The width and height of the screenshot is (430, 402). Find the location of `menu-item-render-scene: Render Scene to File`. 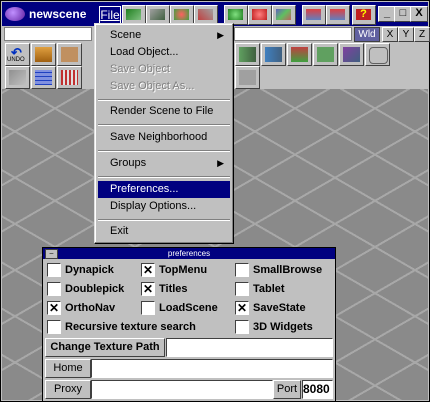

menu-item-render-scene: Render Scene to File is located at coordinates (164, 111).